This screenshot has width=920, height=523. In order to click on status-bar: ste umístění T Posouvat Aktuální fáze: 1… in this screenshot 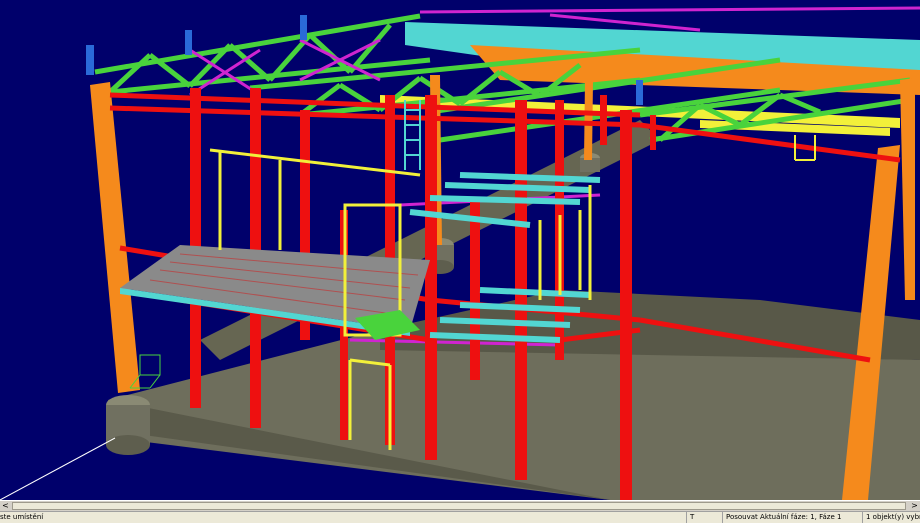, I will do `click(460, 517)`.